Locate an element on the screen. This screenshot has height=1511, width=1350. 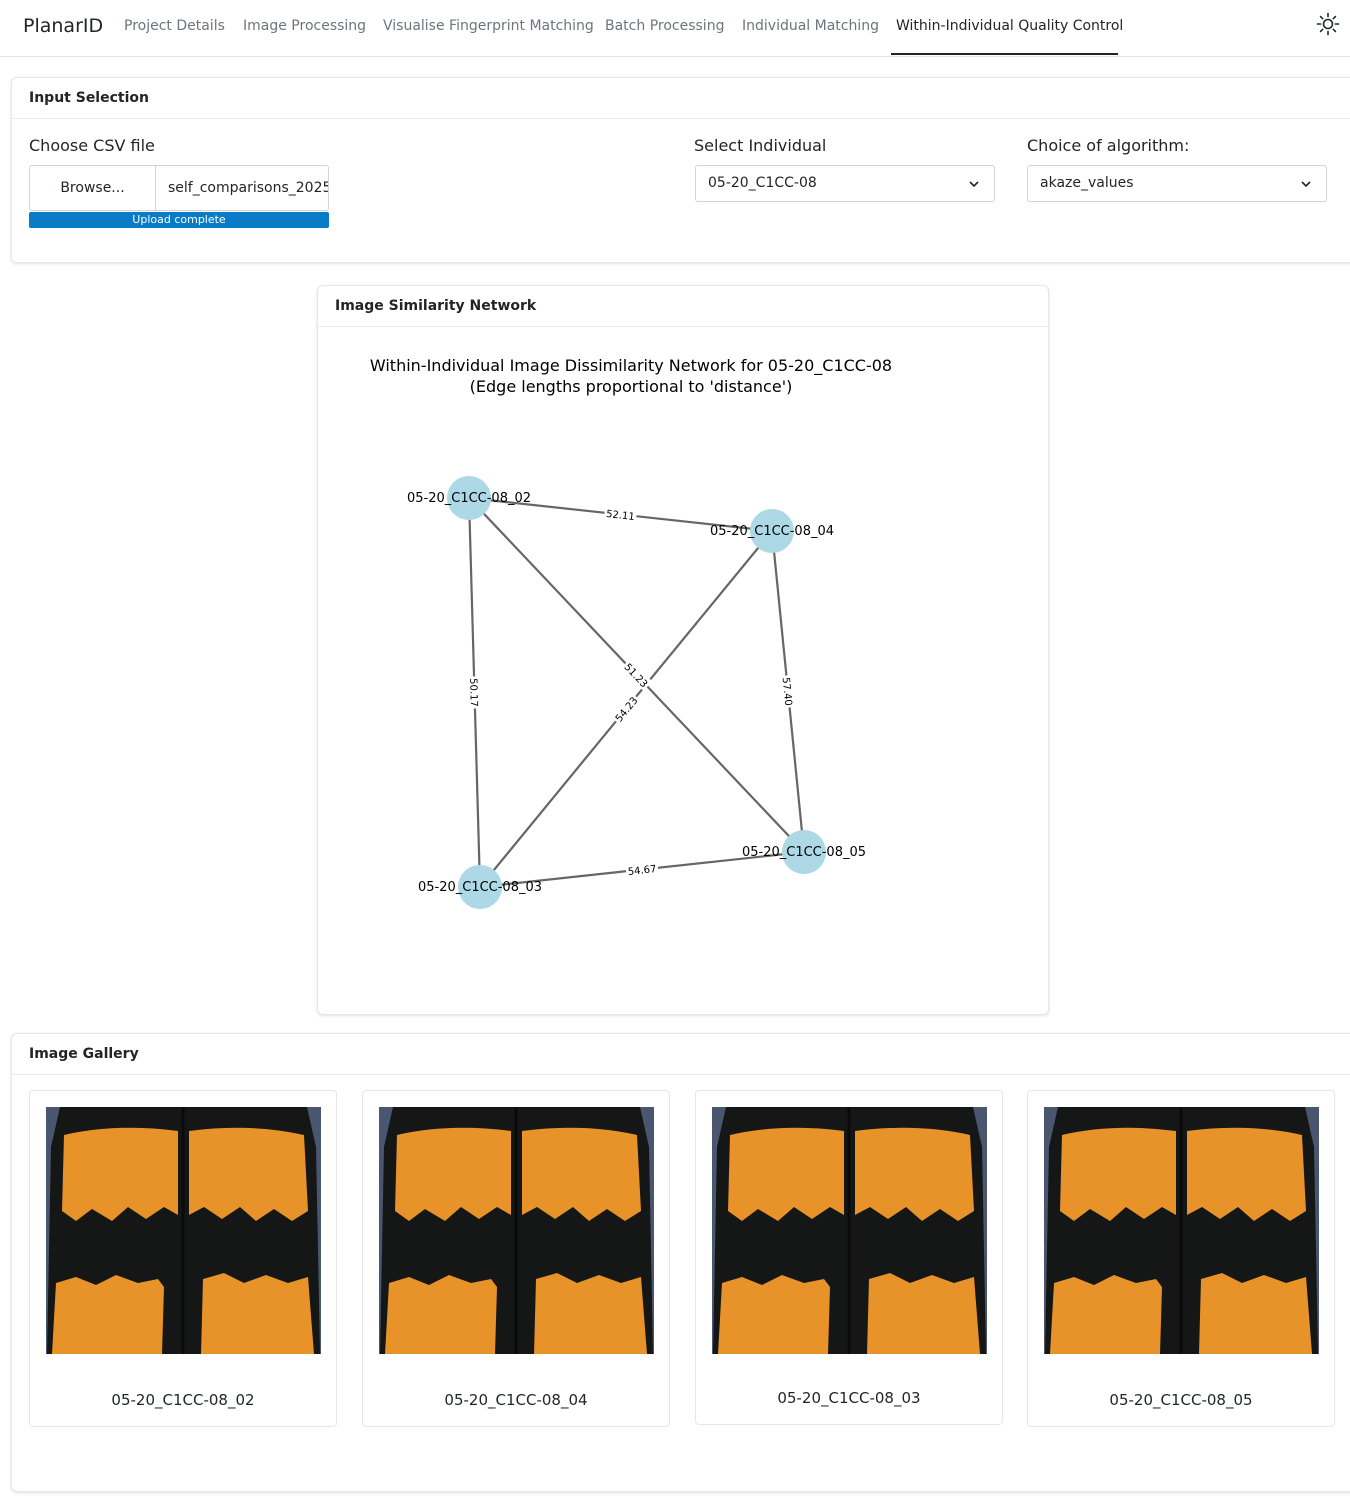
network-node-label: 05-20_C1CC-08_05 is located at coordinates (804, 852).